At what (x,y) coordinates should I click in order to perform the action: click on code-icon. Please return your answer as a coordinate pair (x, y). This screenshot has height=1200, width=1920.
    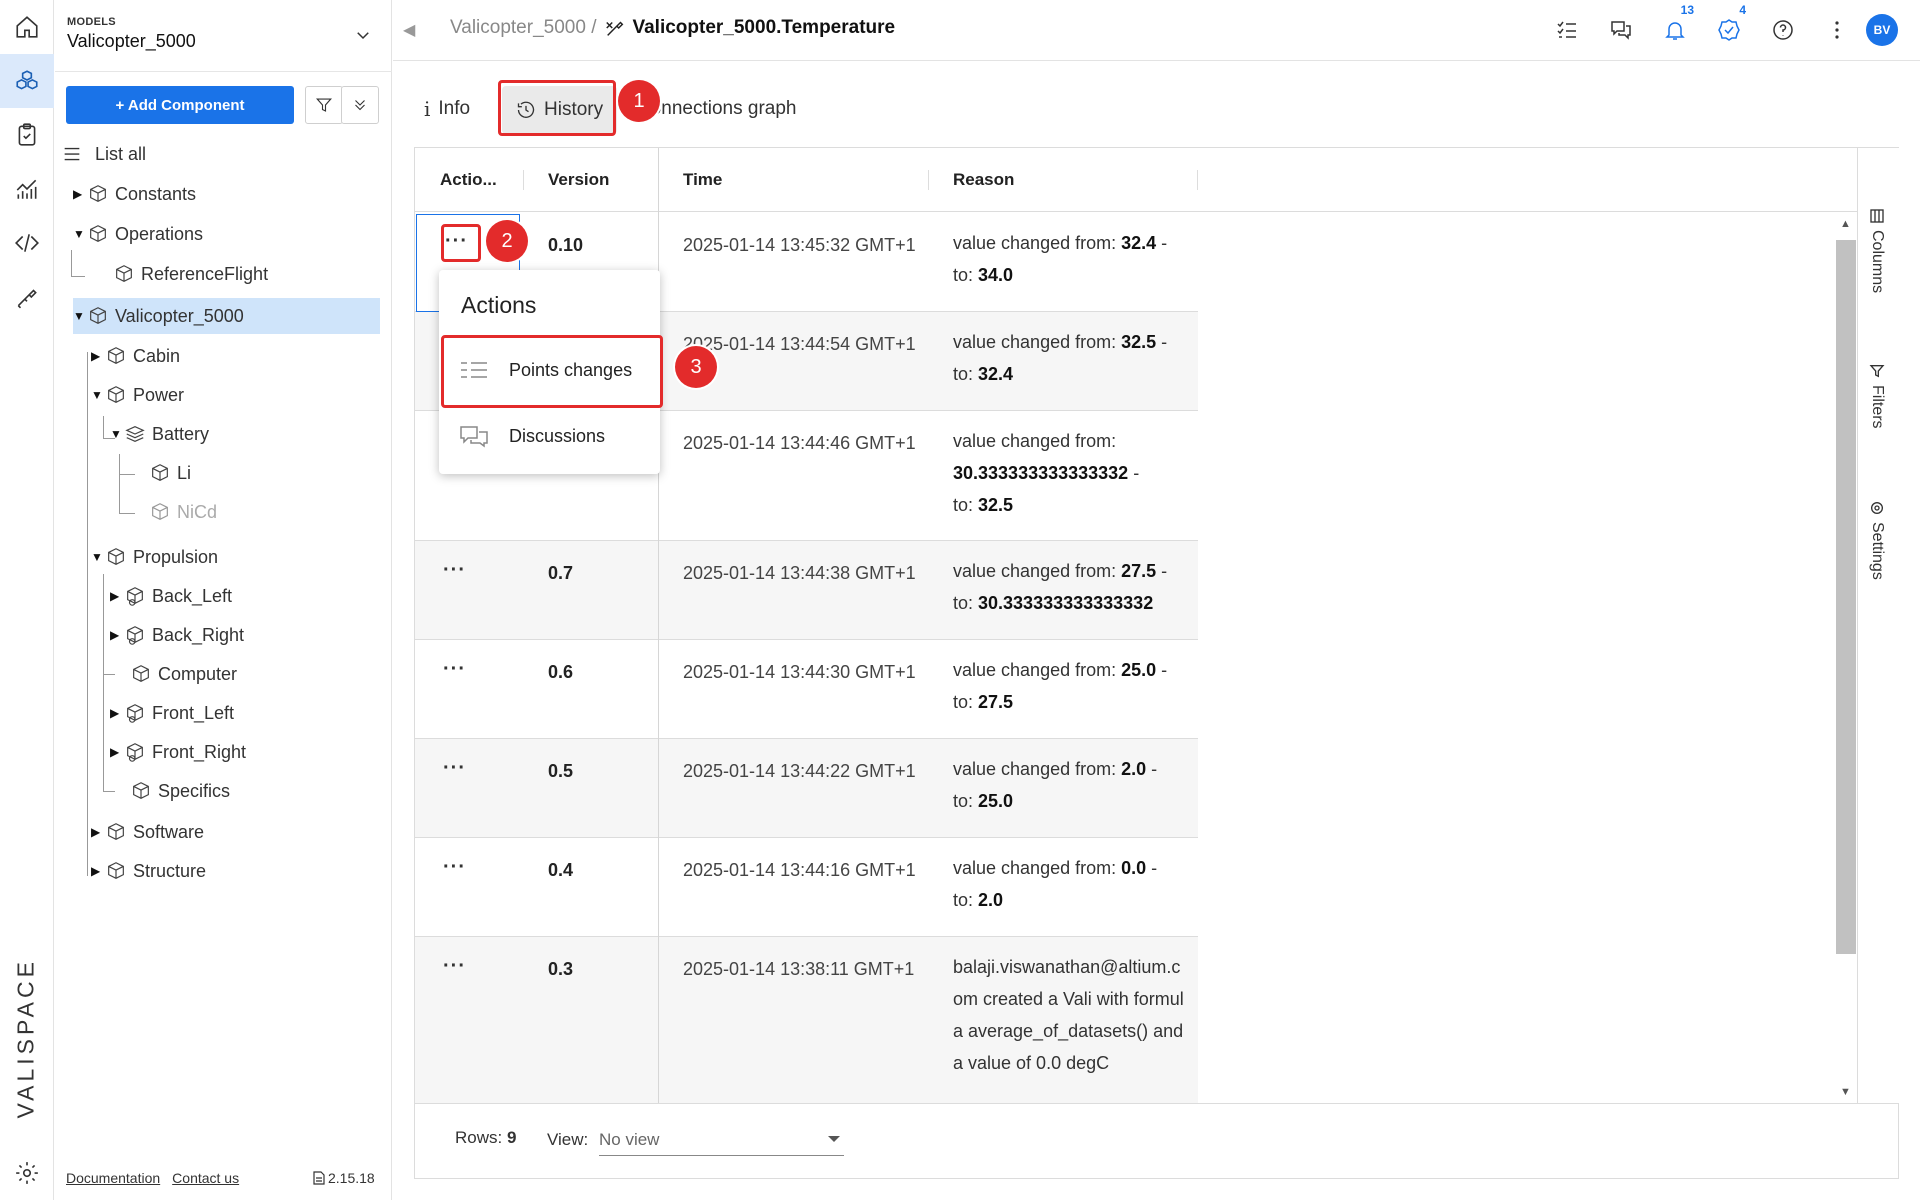
    Looking at the image, I should click on (27, 243).